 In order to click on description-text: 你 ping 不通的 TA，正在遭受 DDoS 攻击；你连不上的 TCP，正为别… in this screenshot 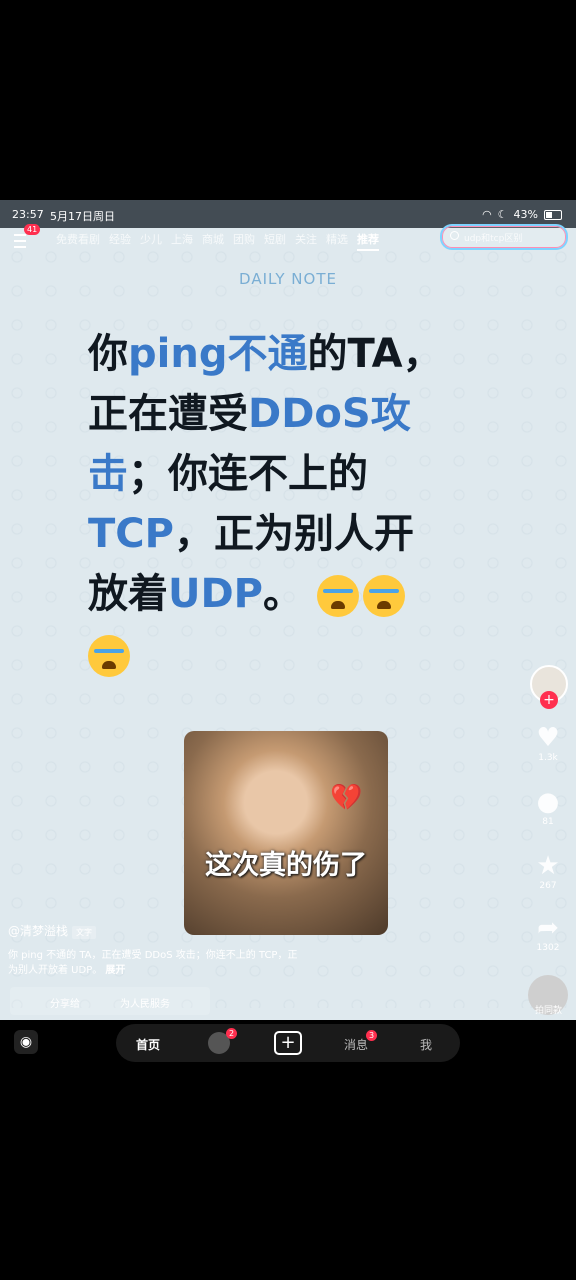, I will do `click(153, 963)`.